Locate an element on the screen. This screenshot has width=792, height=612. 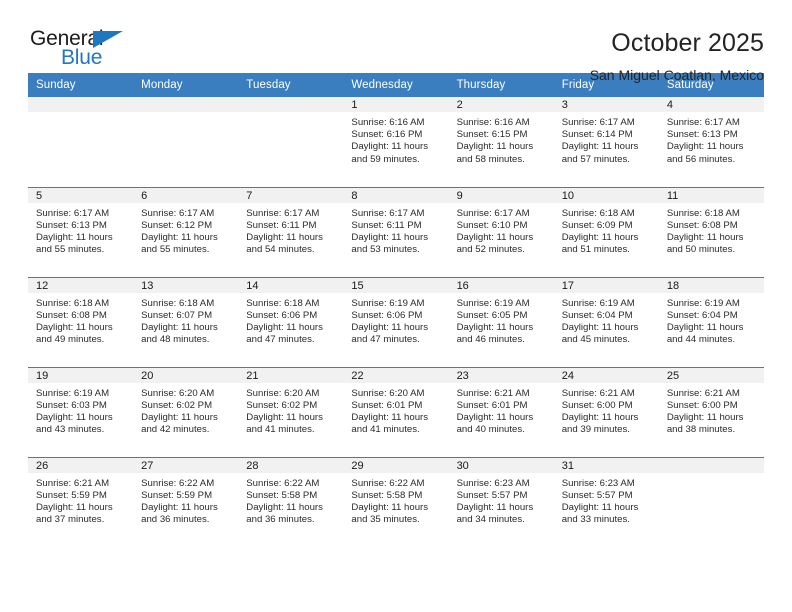
day-number is located at coordinates (711, 465).